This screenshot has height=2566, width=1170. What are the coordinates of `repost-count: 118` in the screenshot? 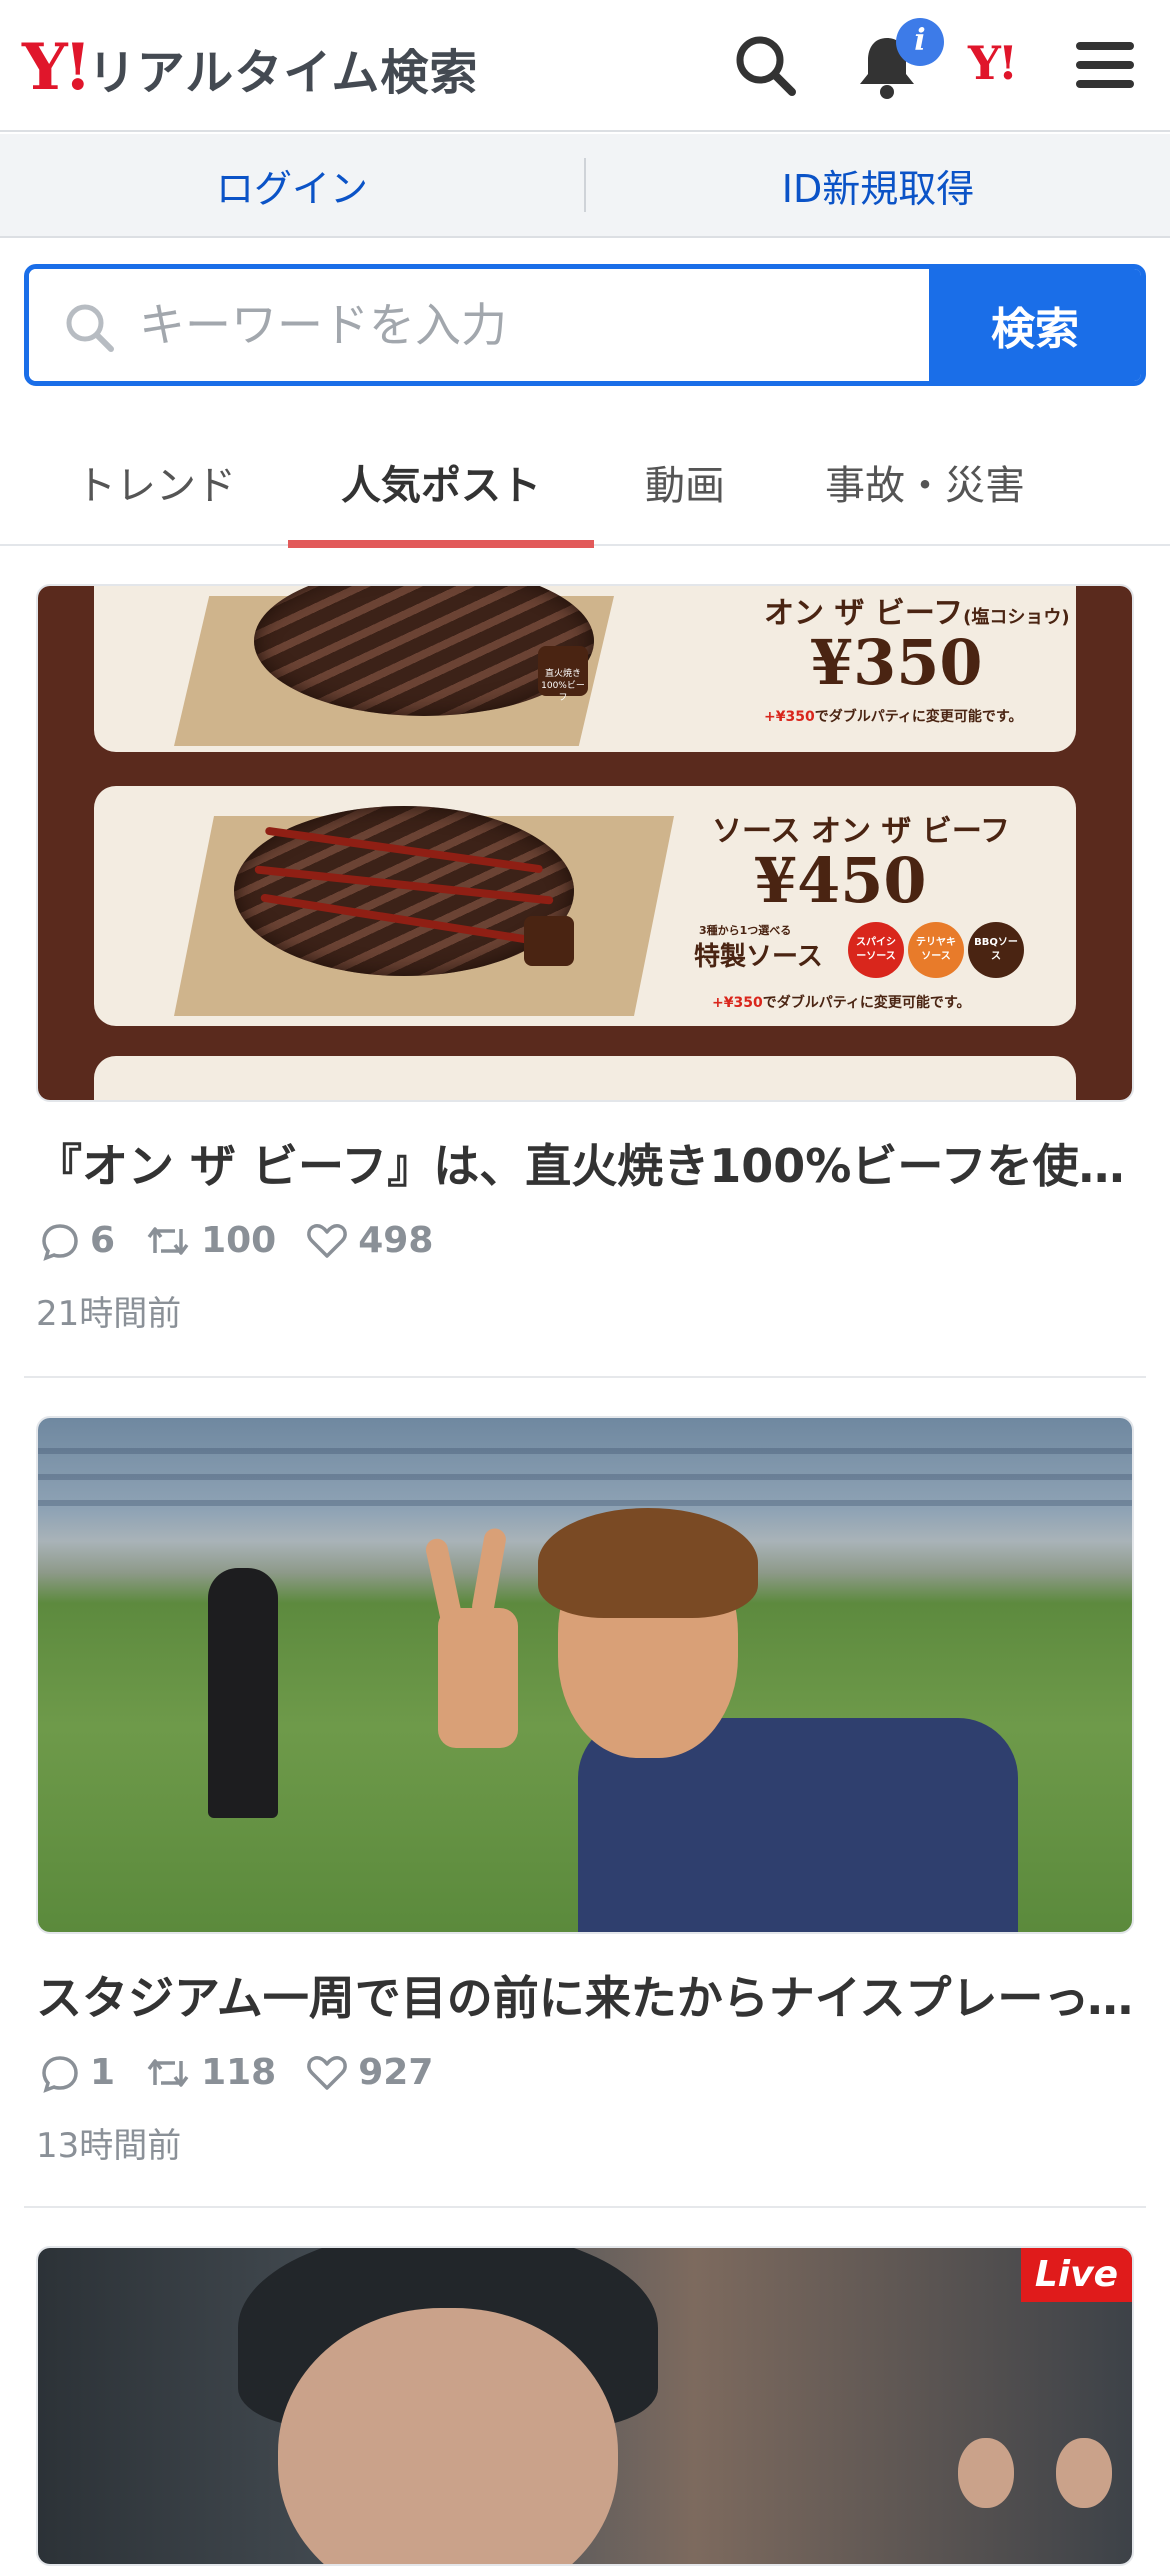 It's located at (239, 2072).